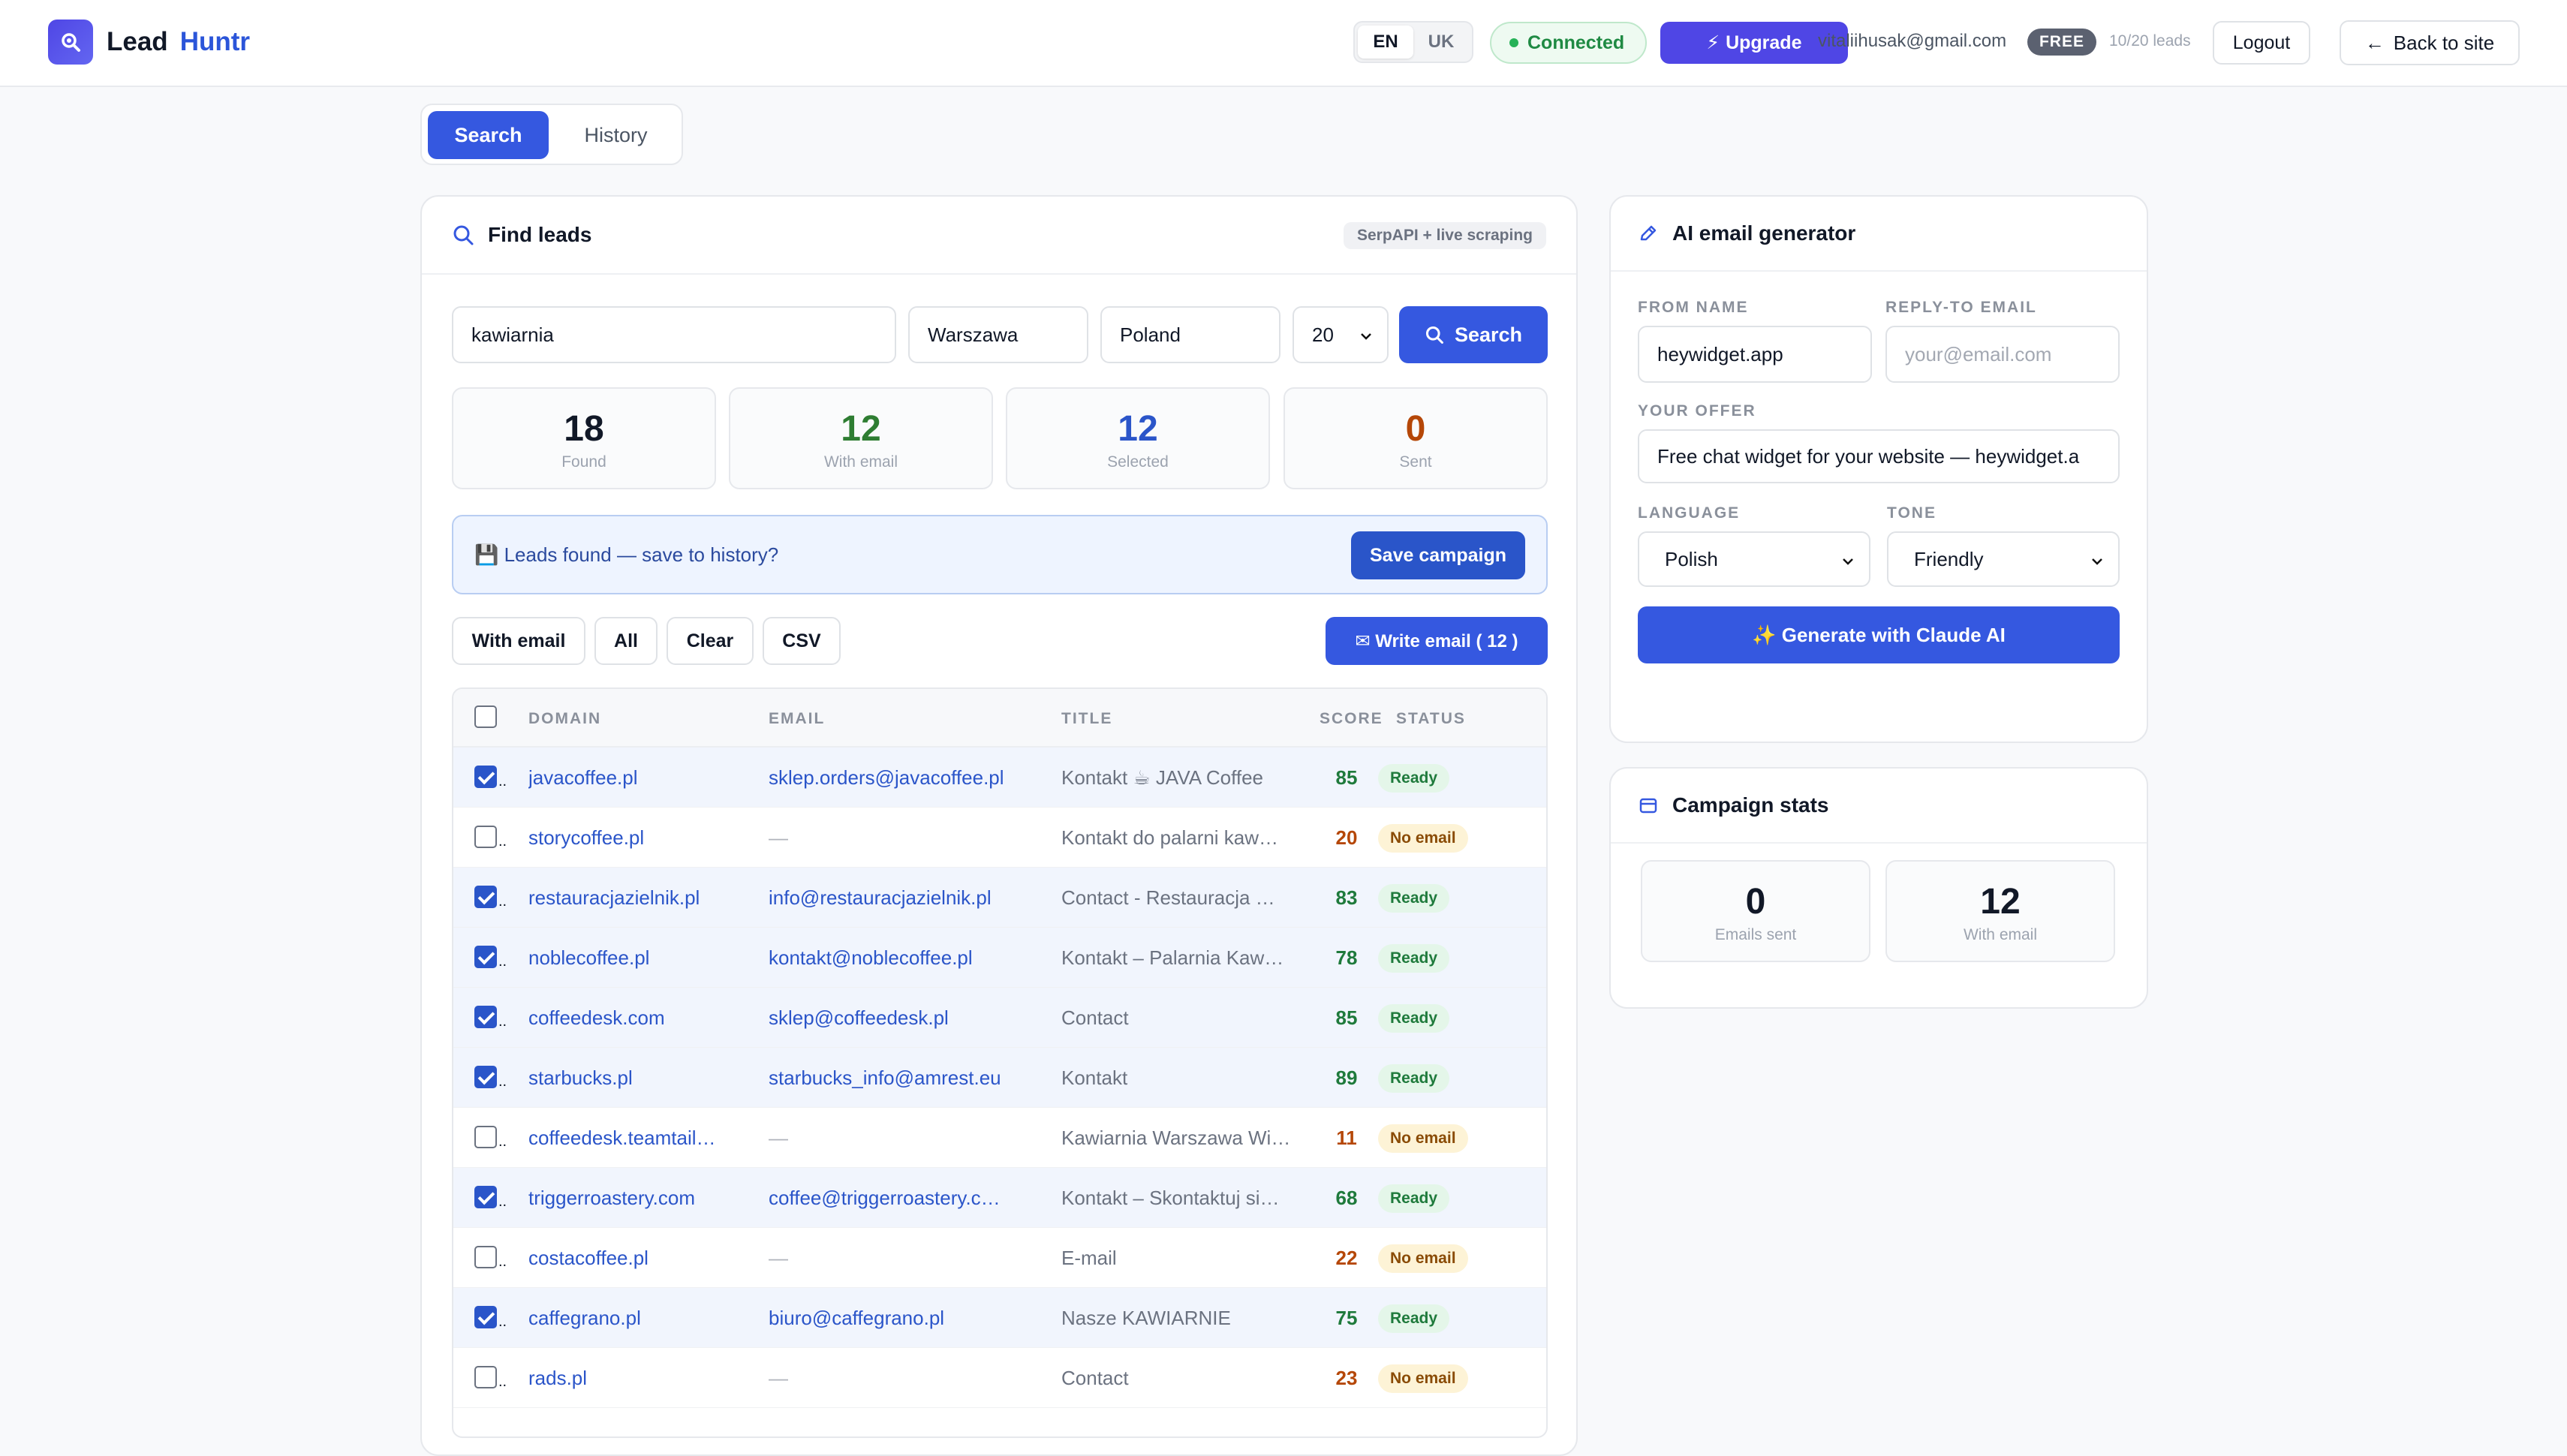 The height and width of the screenshot is (1456, 2567). Describe the element at coordinates (1438, 555) in the screenshot. I see `save-campaign-button: Save campaign` at that location.